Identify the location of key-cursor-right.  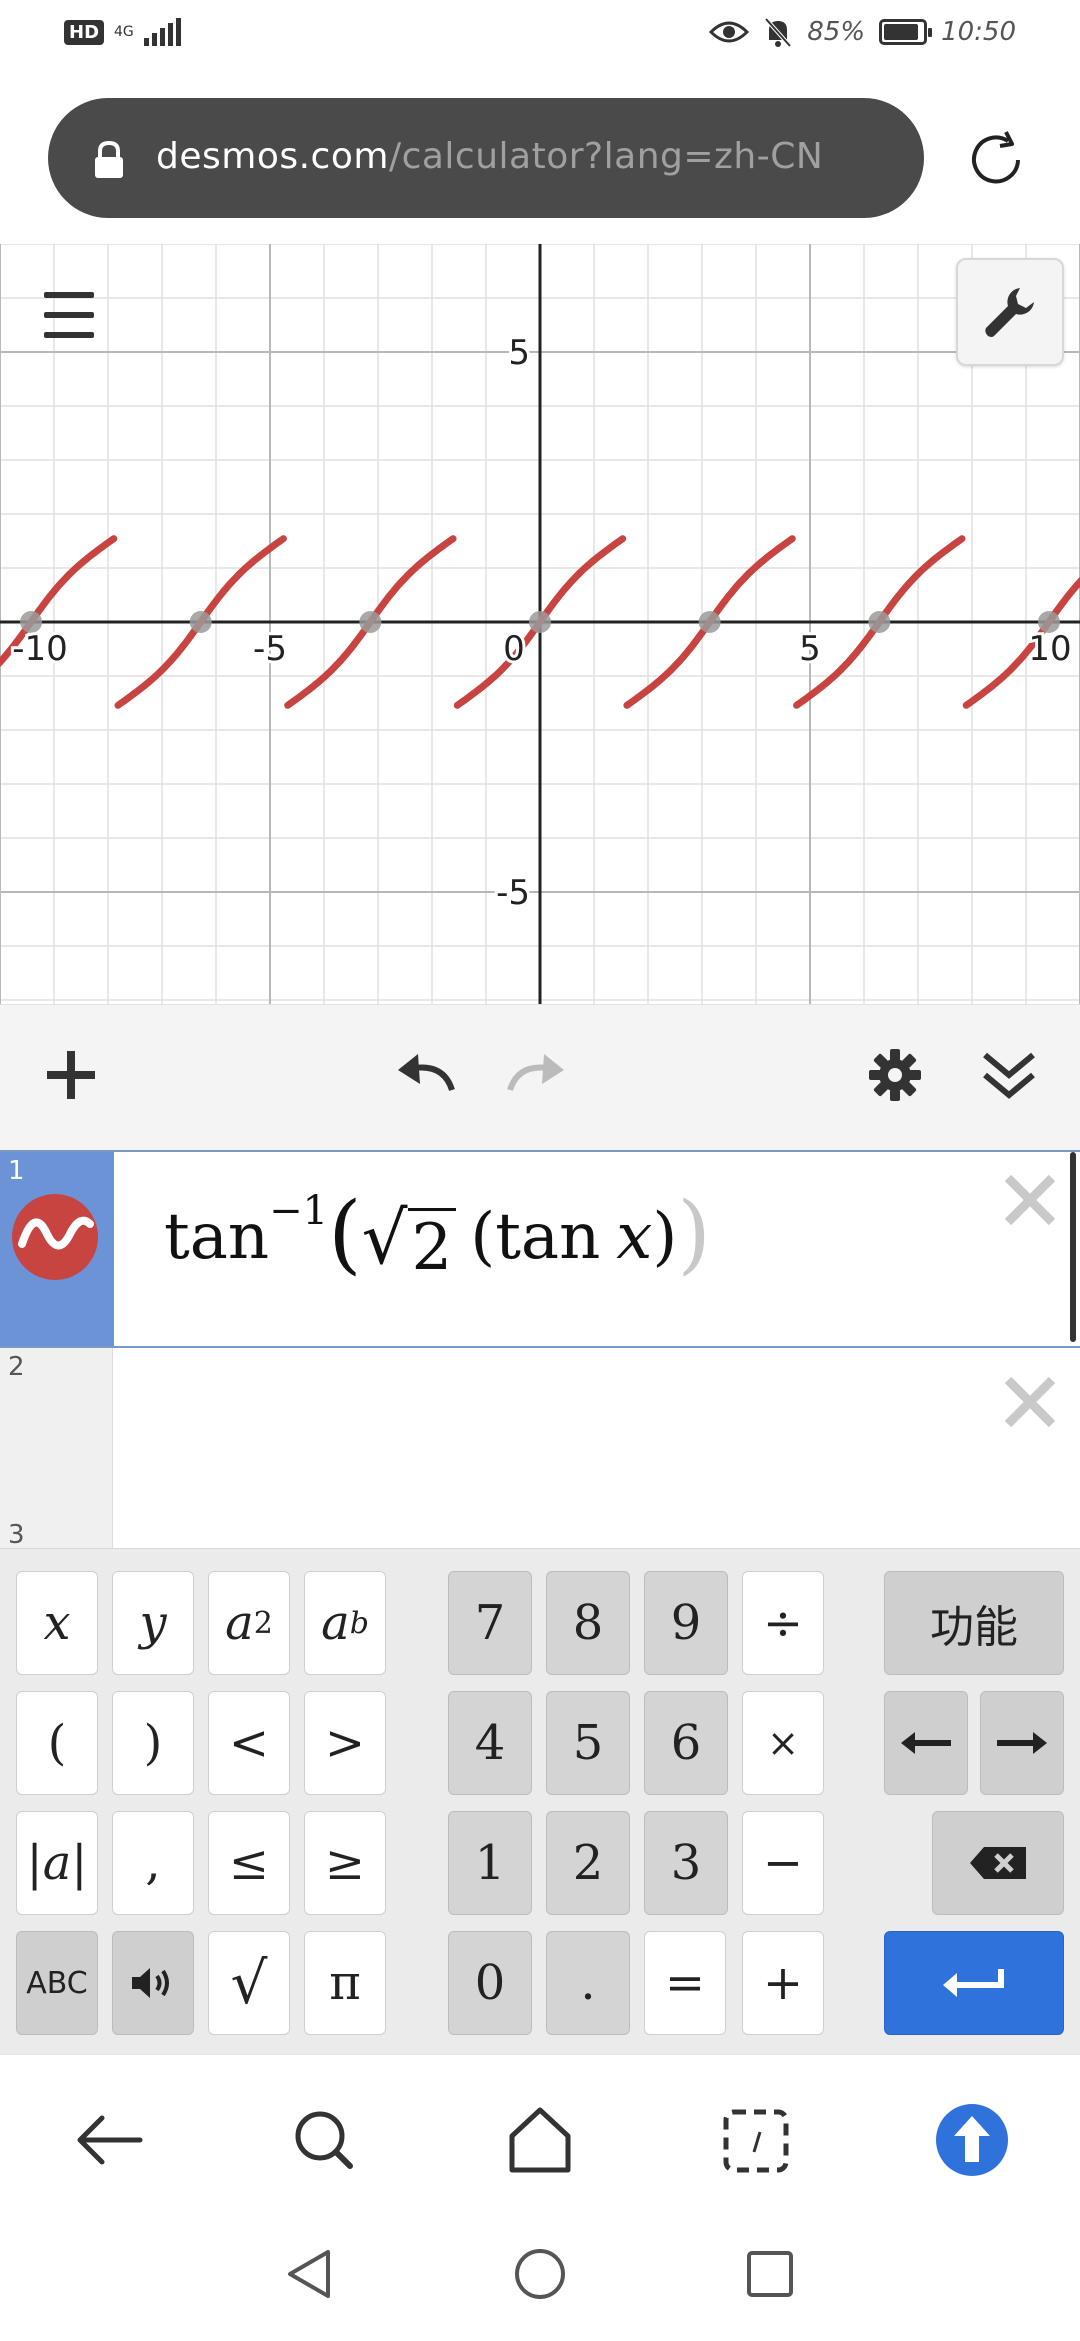
(1022, 1743).